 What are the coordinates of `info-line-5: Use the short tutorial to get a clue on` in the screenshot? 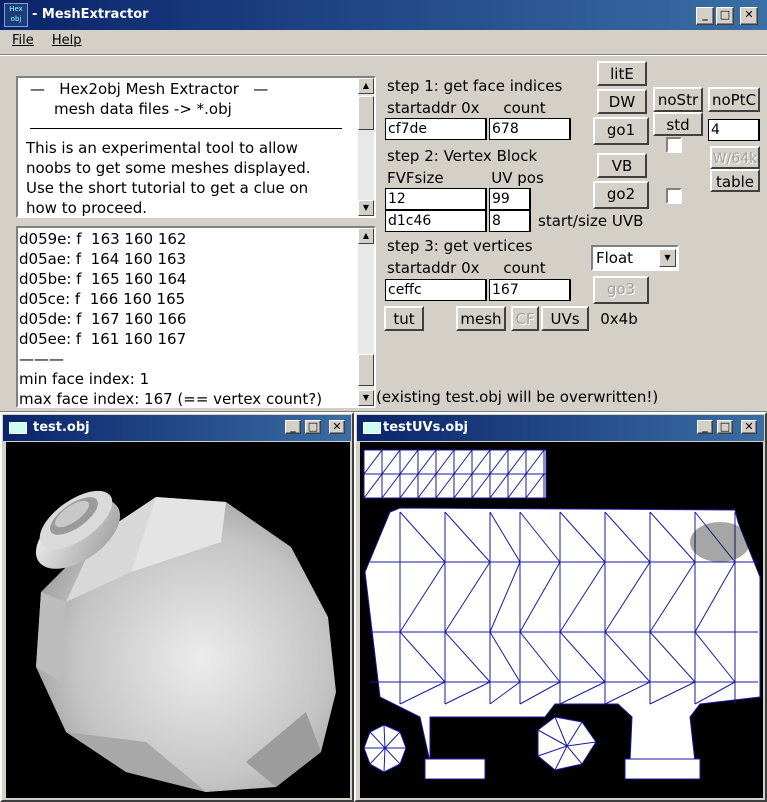 It's located at (167, 188).